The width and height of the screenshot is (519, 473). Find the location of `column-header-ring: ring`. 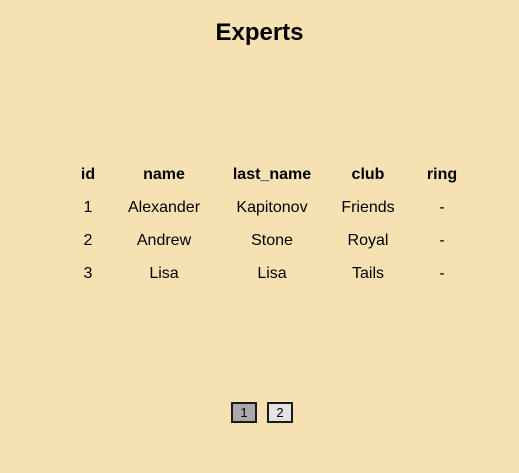

column-header-ring: ring is located at coordinates (442, 174).